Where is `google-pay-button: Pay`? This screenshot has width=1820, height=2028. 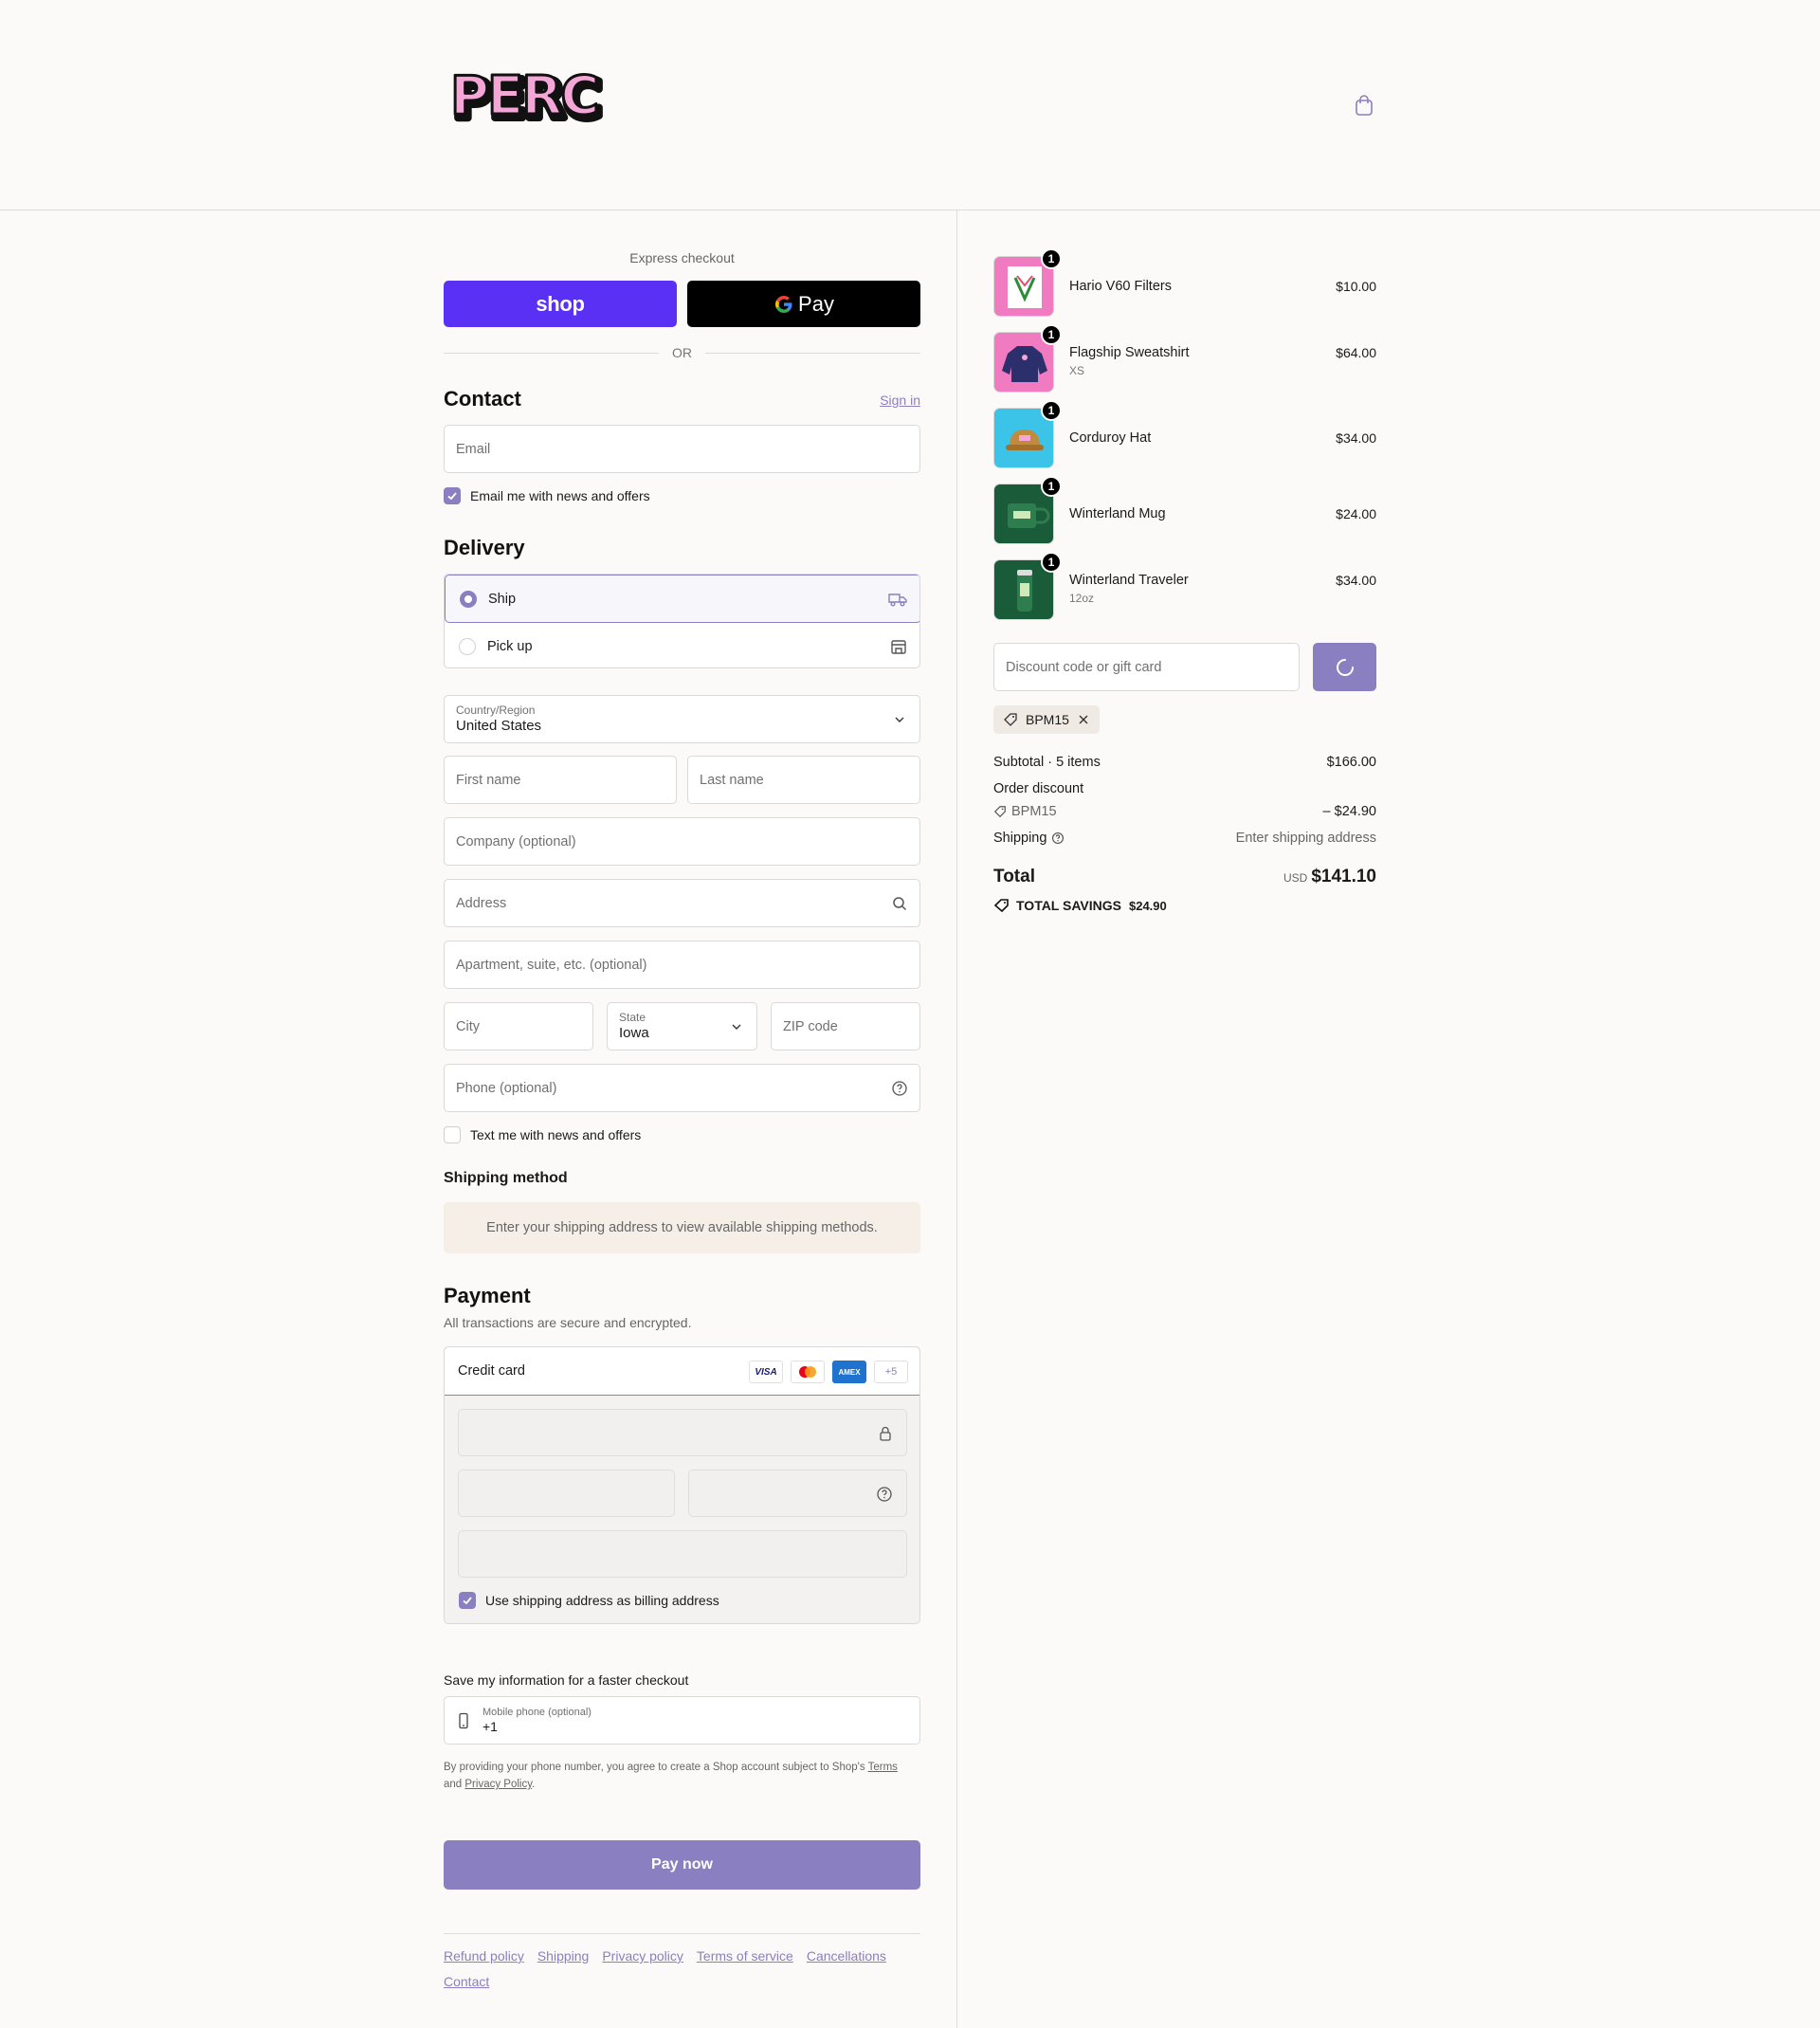 google-pay-button: Pay is located at coordinates (803, 304).